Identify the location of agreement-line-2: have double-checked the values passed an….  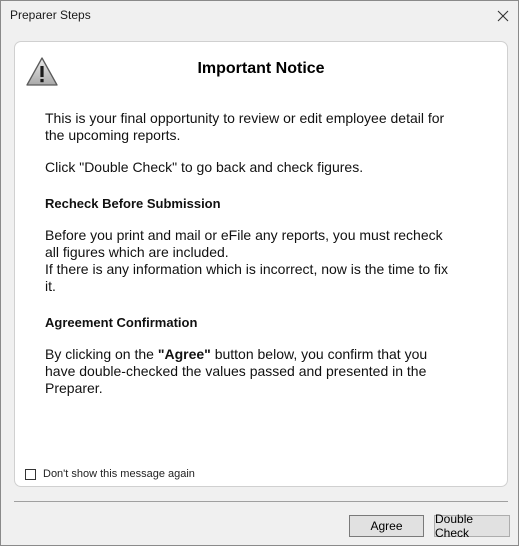
(236, 371).